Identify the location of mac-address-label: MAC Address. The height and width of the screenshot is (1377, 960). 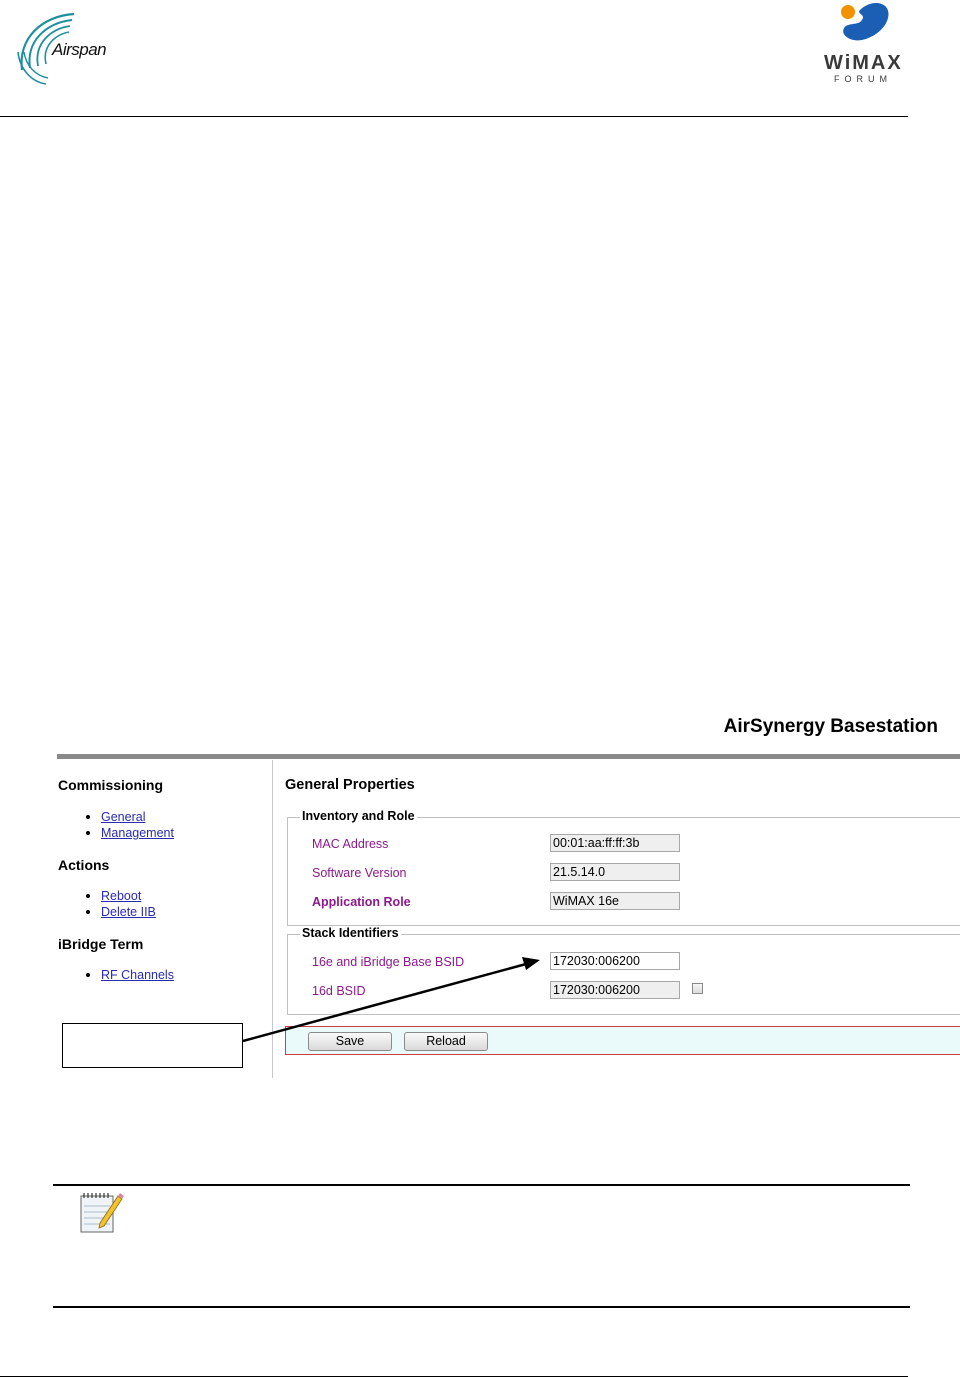
(350, 844).